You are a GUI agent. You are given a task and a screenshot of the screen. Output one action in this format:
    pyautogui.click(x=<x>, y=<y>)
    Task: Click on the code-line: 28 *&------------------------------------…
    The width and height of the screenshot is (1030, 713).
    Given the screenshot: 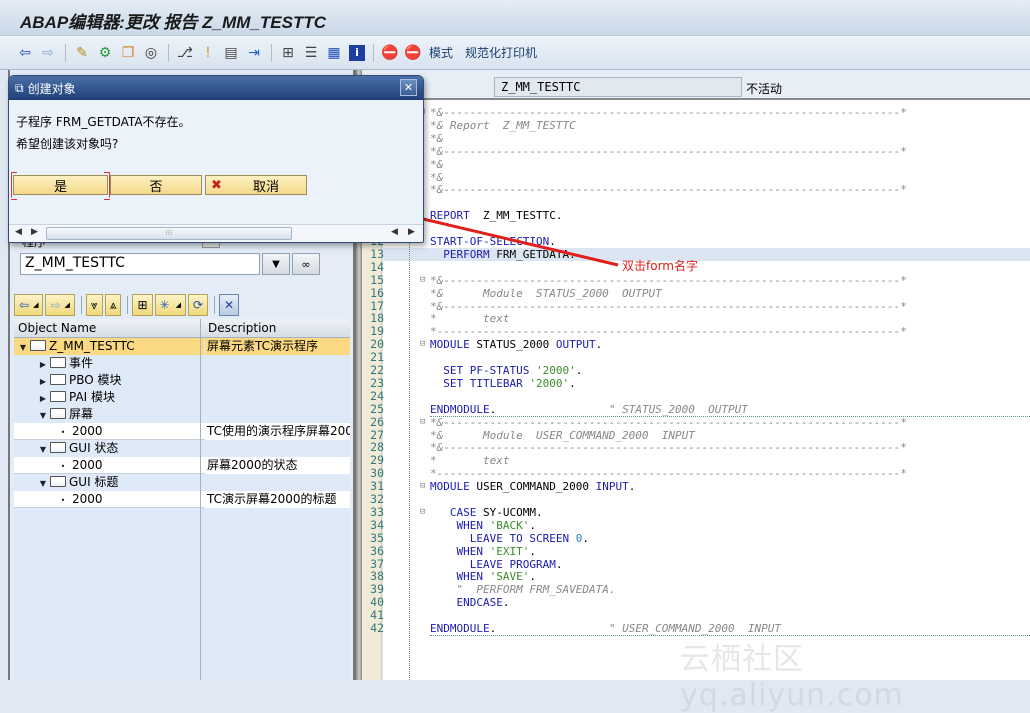 What is the action you would take?
    pyautogui.click(x=700, y=448)
    